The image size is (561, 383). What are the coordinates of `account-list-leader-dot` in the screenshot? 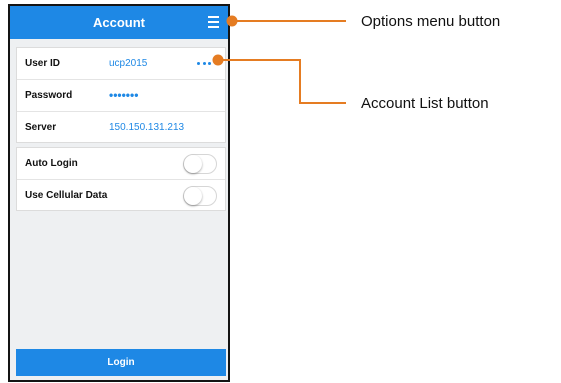 It's located at (218, 60).